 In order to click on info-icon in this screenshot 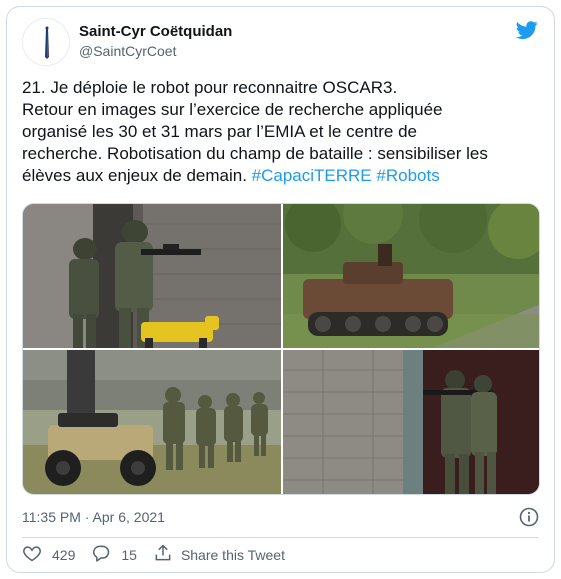, I will do `click(529, 517)`.